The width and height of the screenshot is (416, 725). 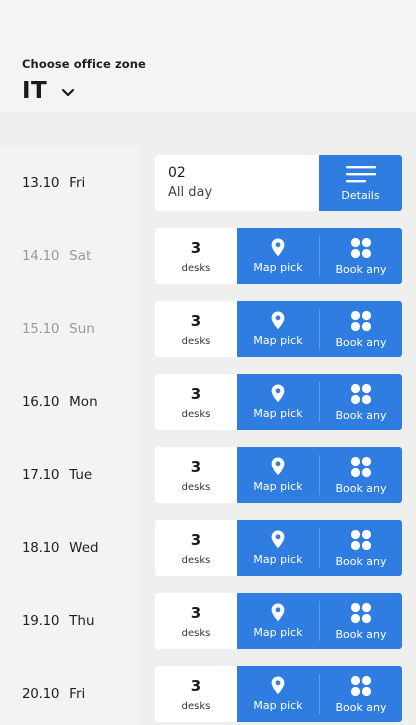 I want to click on booking-time: All day, so click(x=190, y=192).